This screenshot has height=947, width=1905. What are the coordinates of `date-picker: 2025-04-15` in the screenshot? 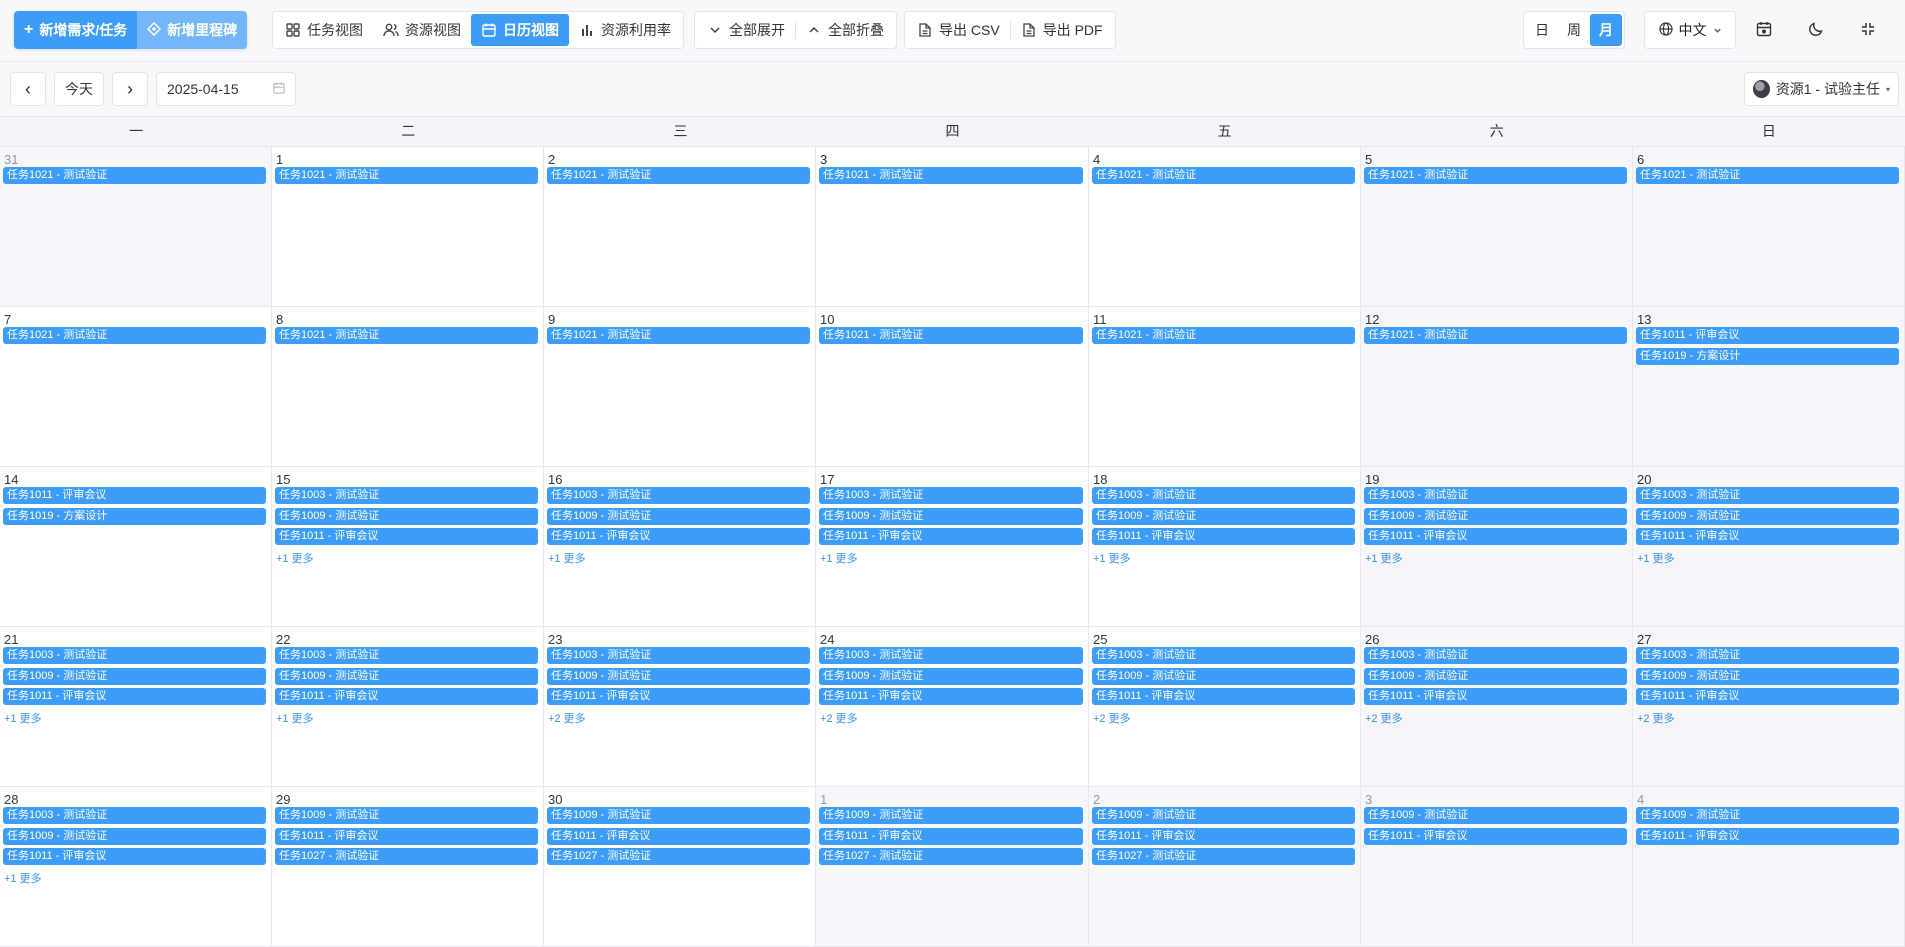 It's located at (226, 89).